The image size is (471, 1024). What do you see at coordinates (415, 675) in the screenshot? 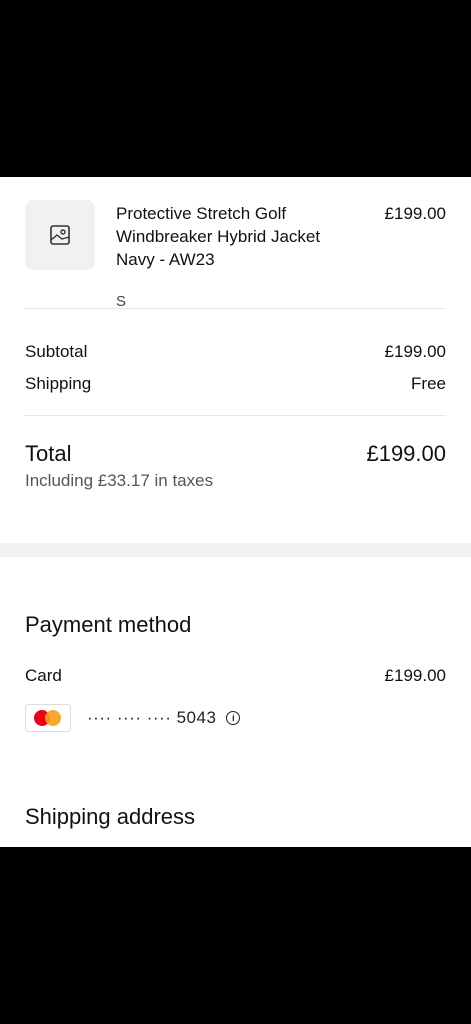
I see `payment-amount: £199.00` at bounding box center [415, 675].